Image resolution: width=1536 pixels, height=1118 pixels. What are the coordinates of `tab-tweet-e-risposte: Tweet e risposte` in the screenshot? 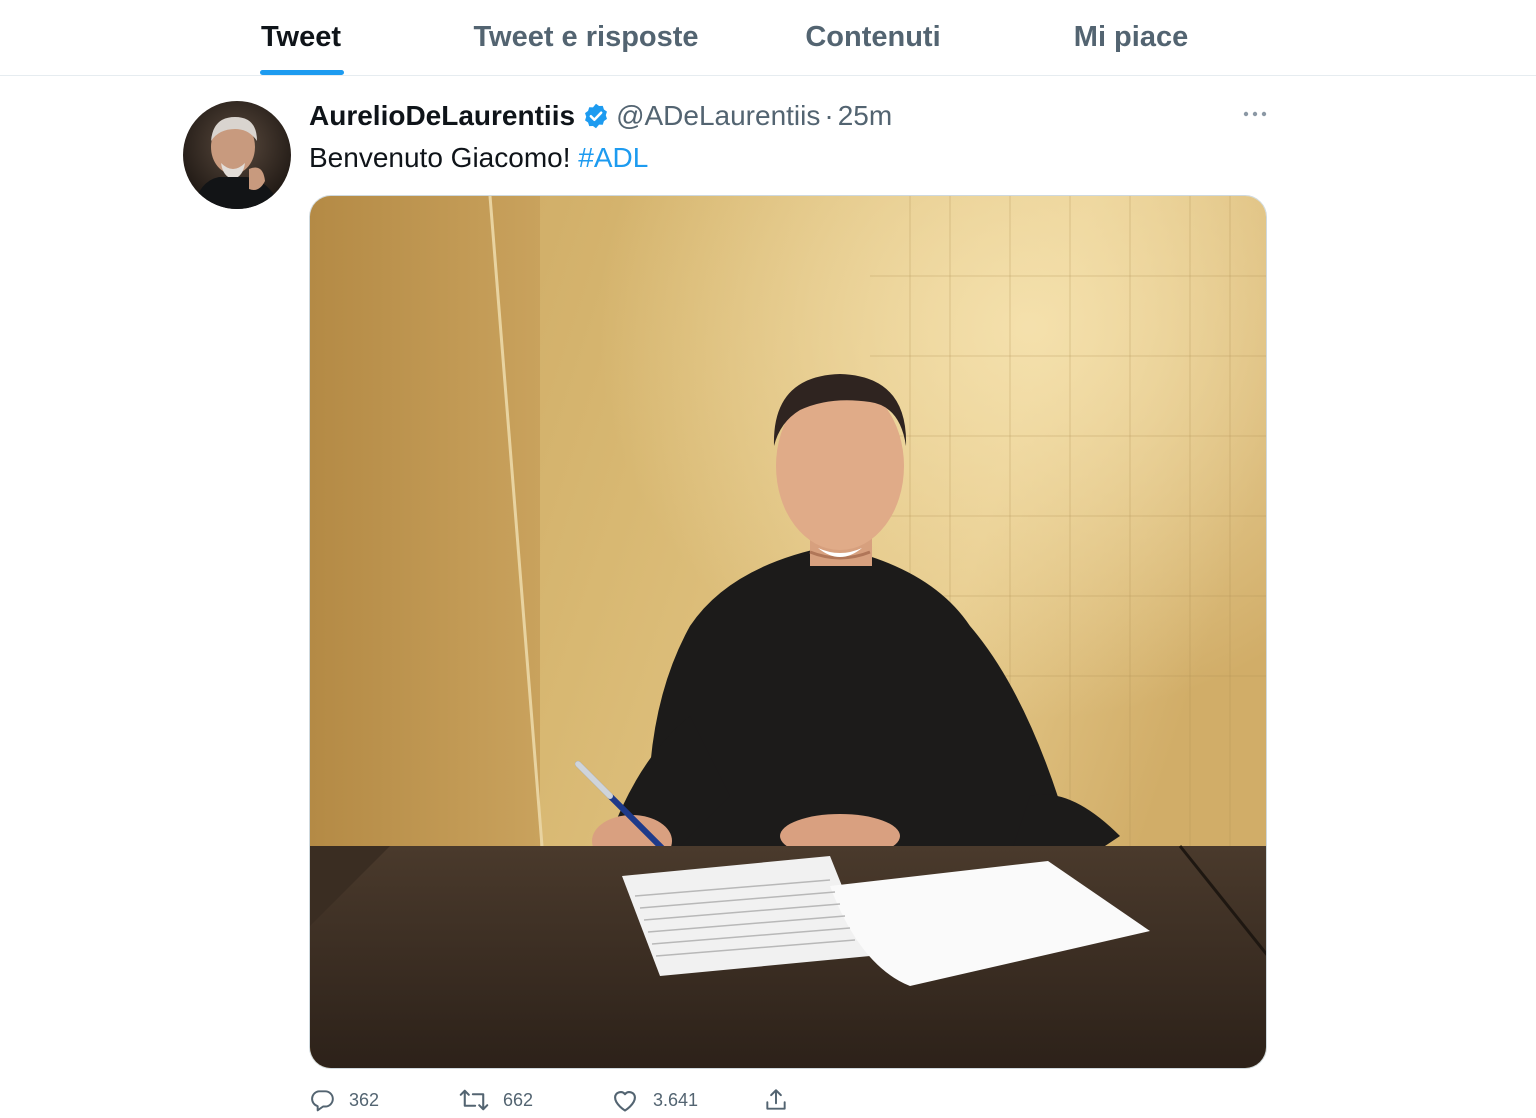 It's located at (586, 37).